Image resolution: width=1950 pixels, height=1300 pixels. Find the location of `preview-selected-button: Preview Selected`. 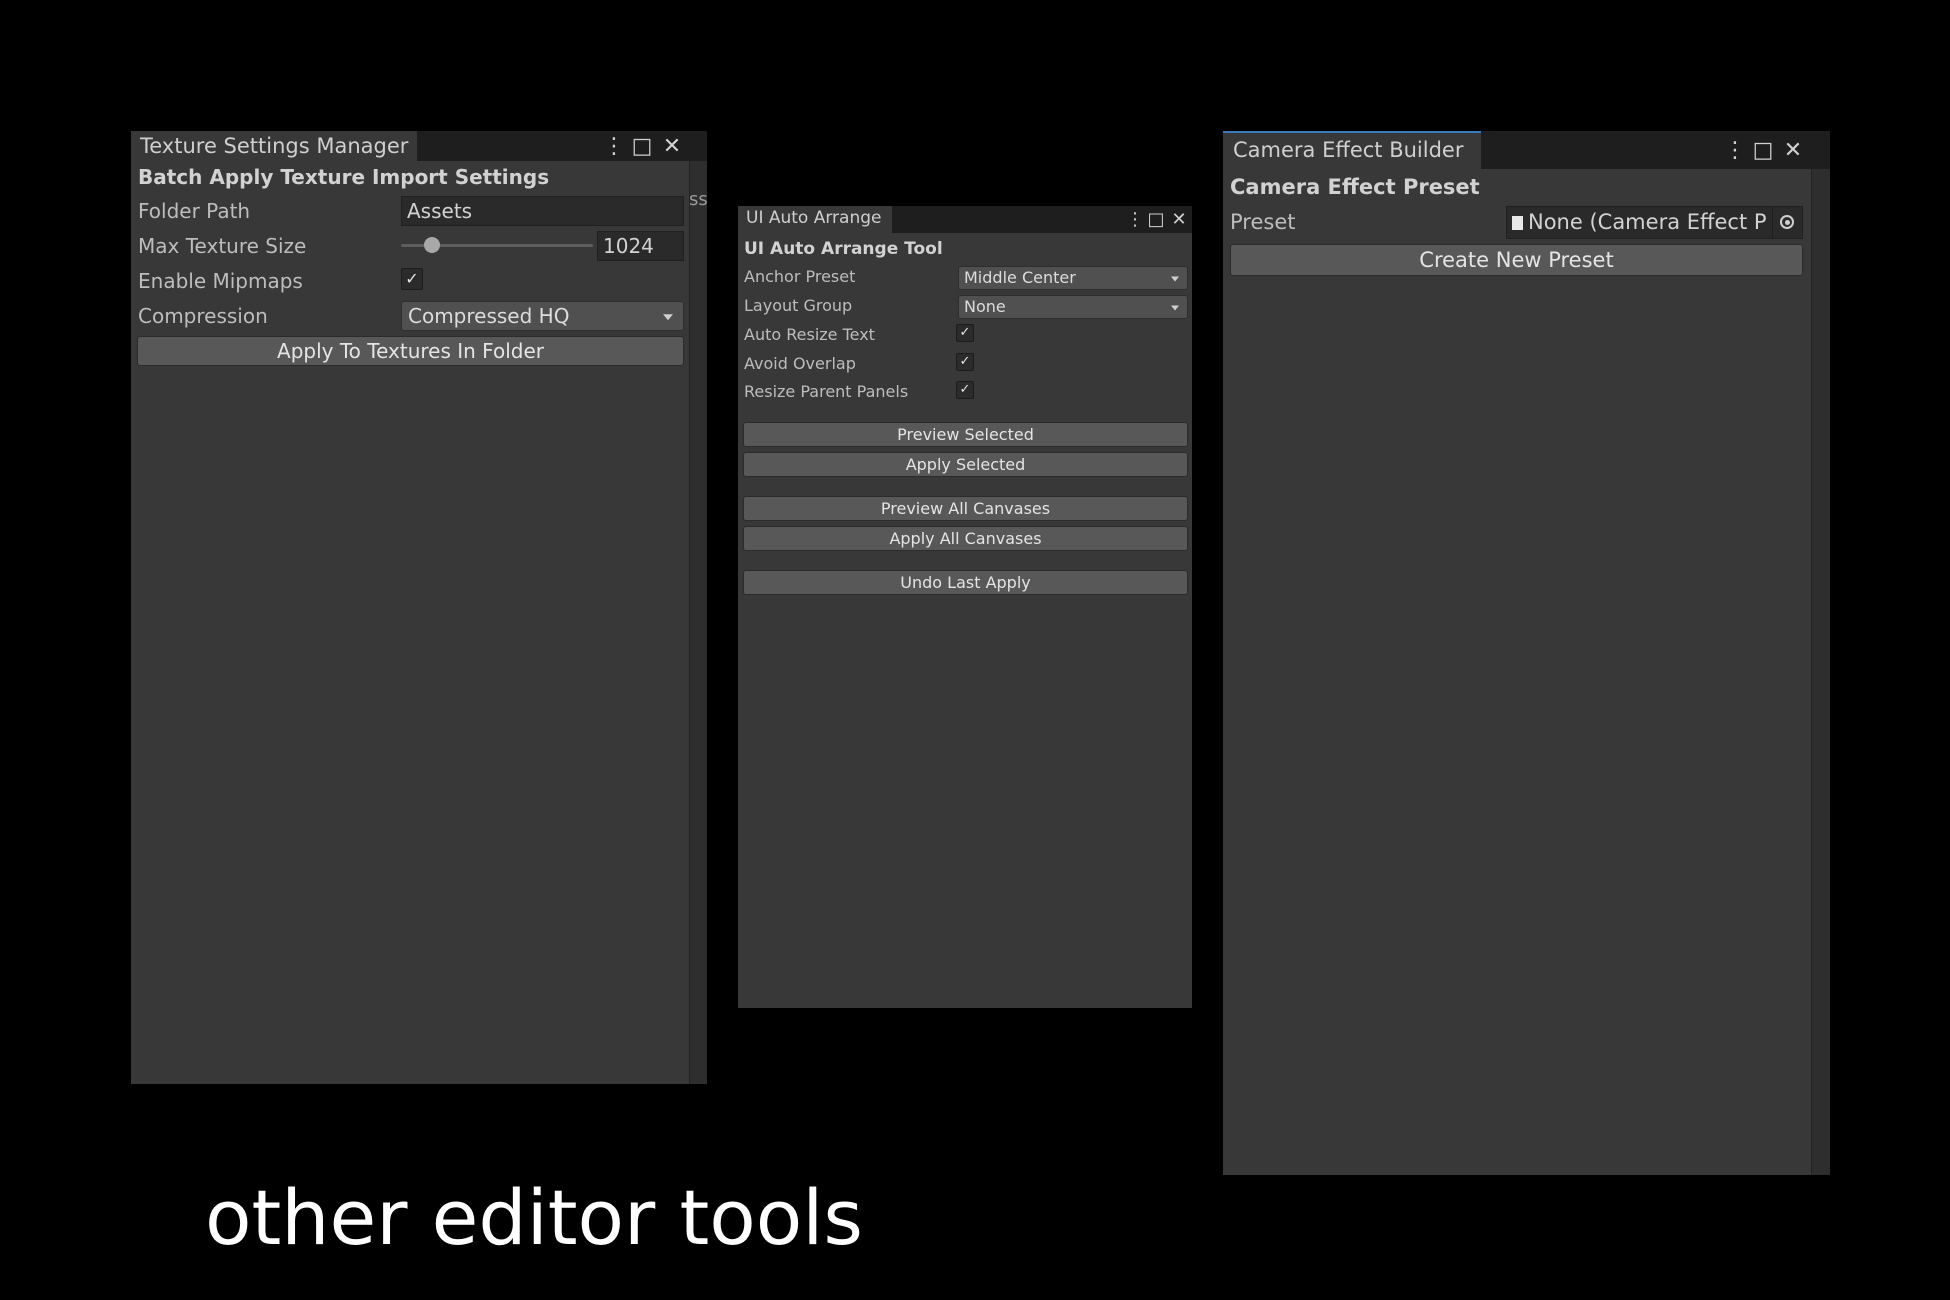

preview-selected-button: Preview Selected is located at coordinates (965, 434).